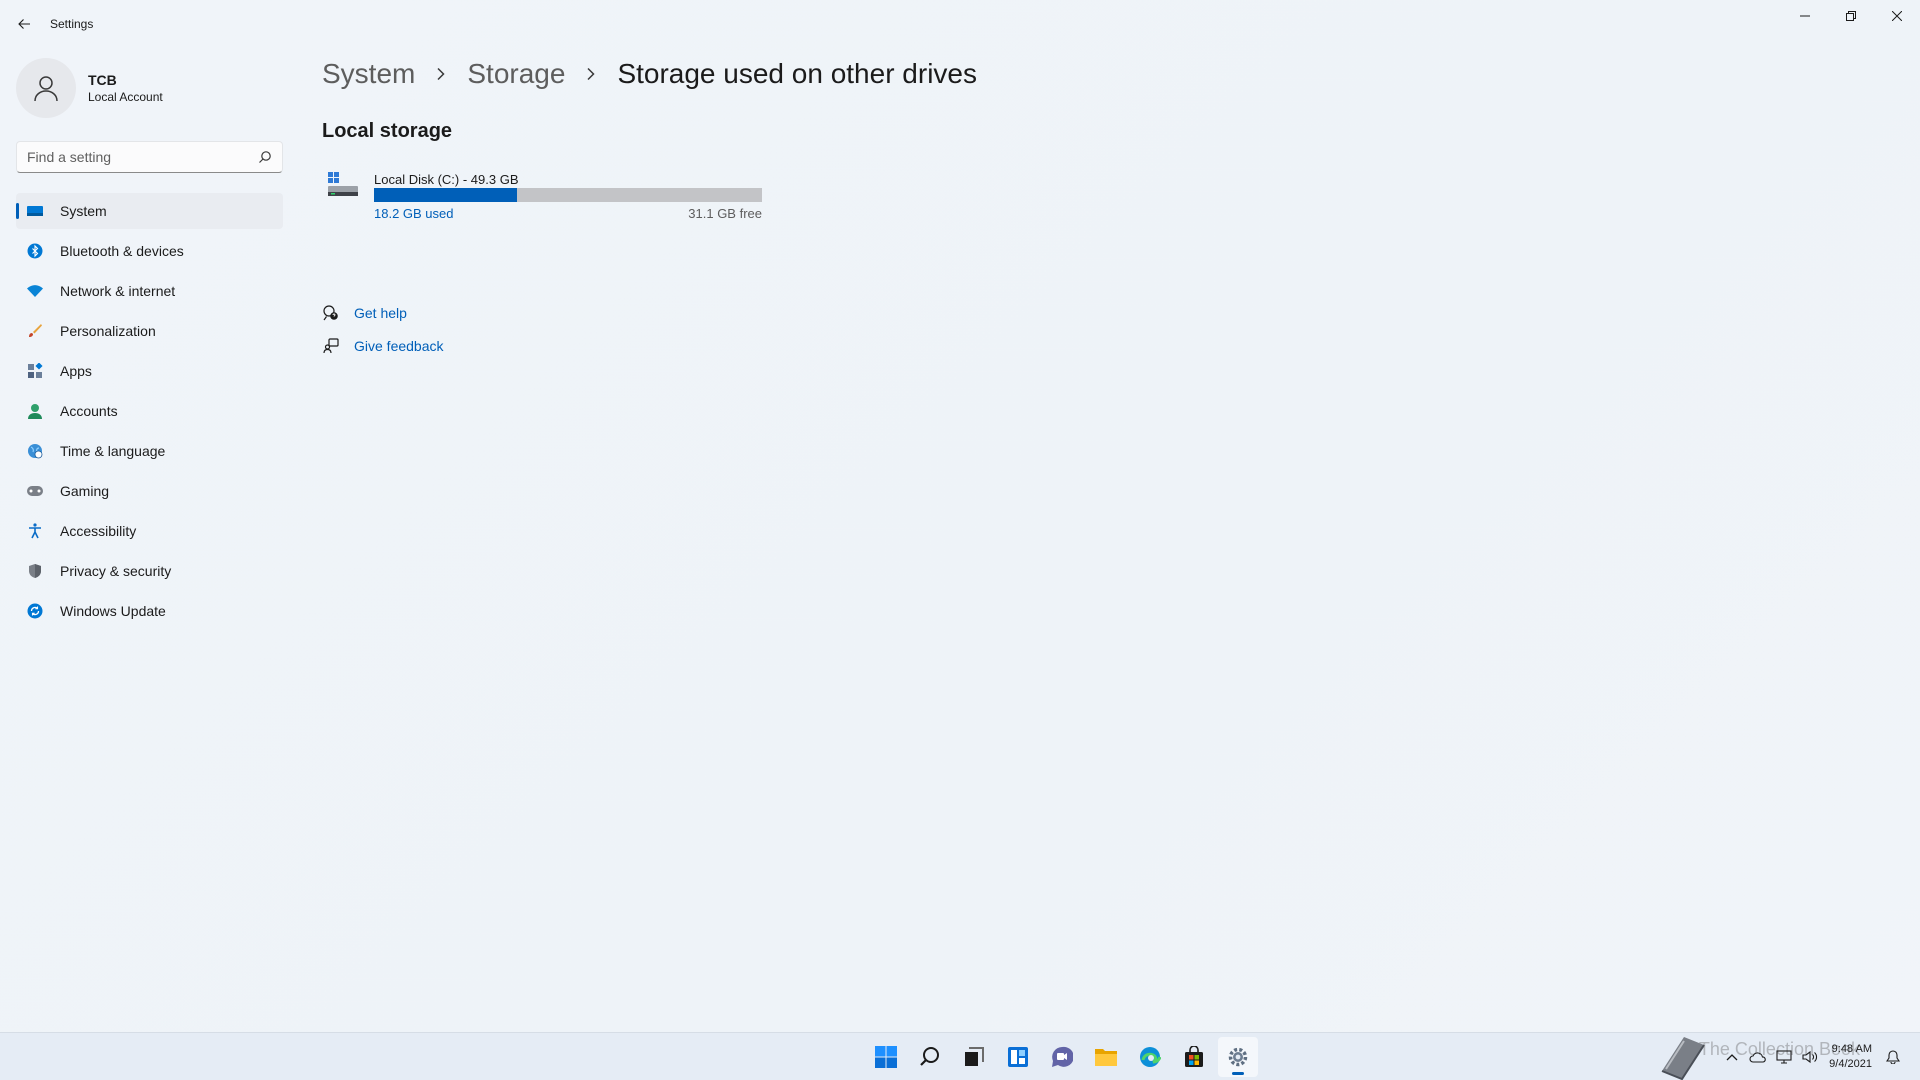 Image resolution: width=1920 pixels, height=1080 pixels. I want to click on minimize-button, so click(1805, 16).